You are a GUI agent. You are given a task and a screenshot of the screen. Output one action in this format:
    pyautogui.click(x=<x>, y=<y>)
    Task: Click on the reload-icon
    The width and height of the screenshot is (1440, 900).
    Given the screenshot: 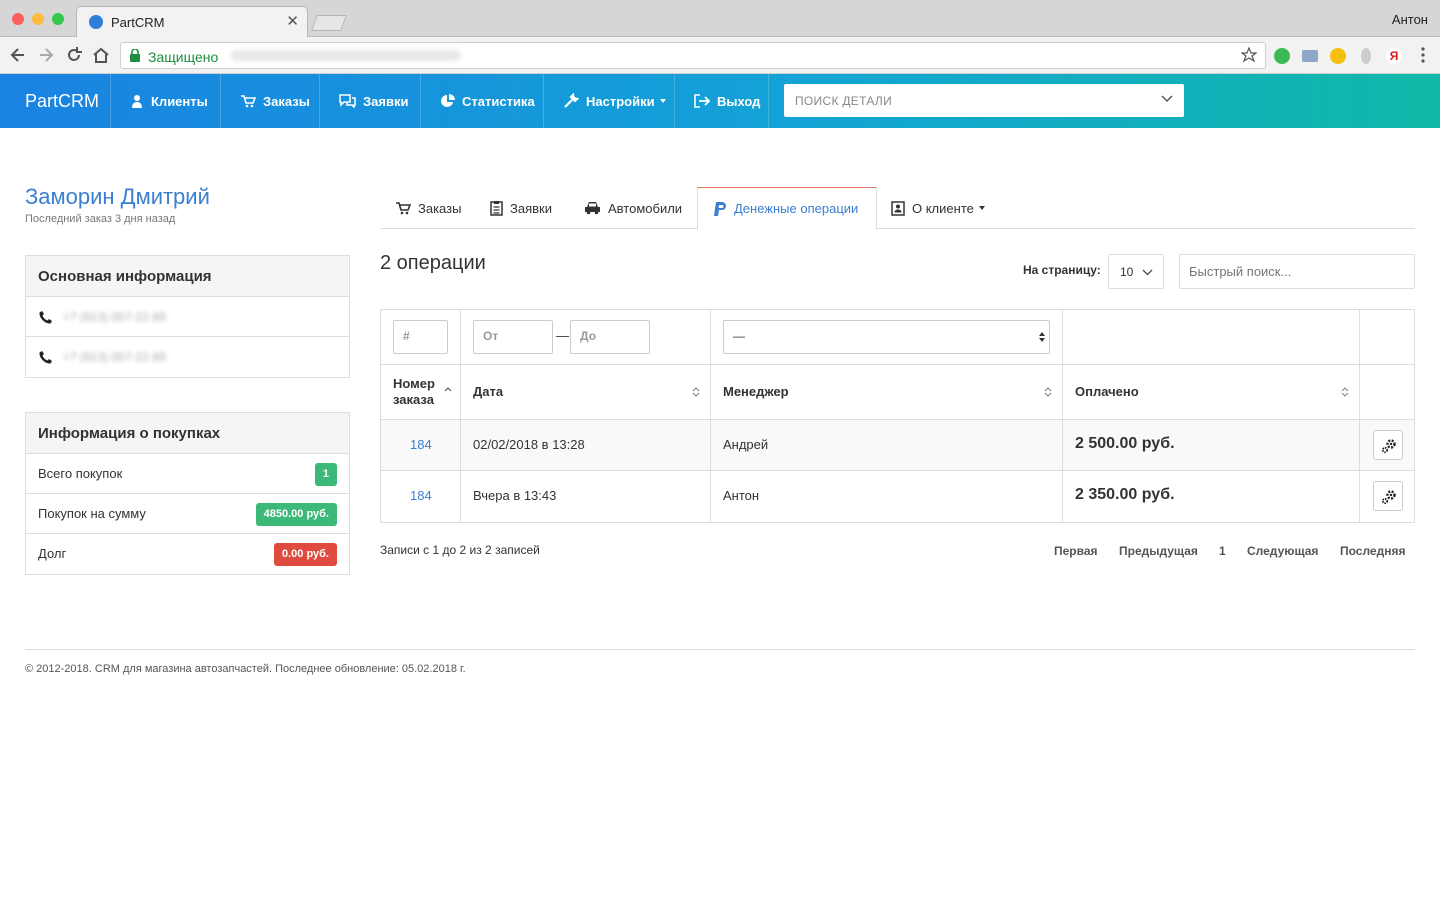 What is the action you would take?
    pyautogui.click(x=74, y=55)
    